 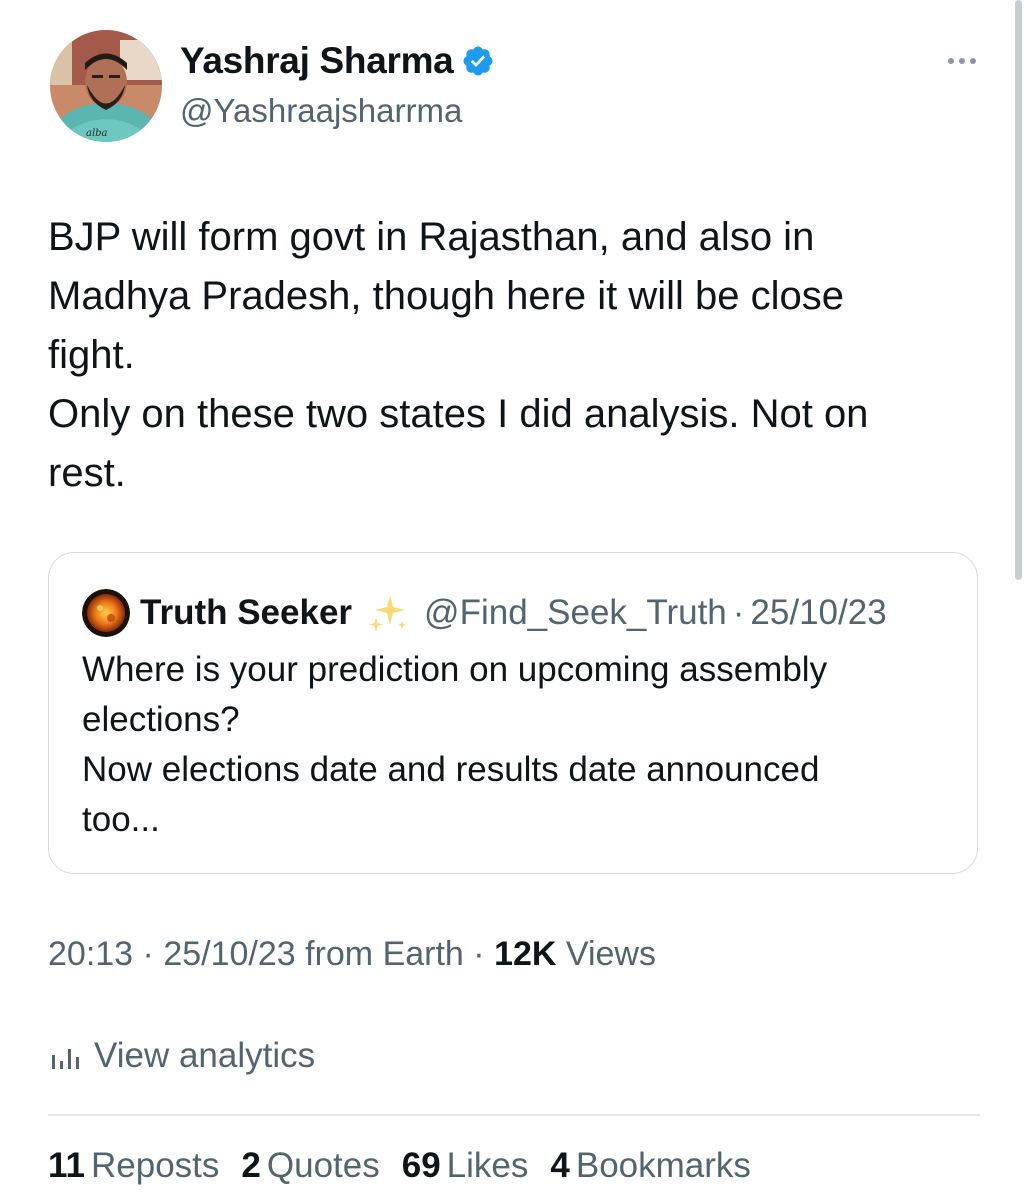 What do you see at coordinates (97, 133) in the screenshot?
I see `svg-text: alba` at bounding box center [97, 133].